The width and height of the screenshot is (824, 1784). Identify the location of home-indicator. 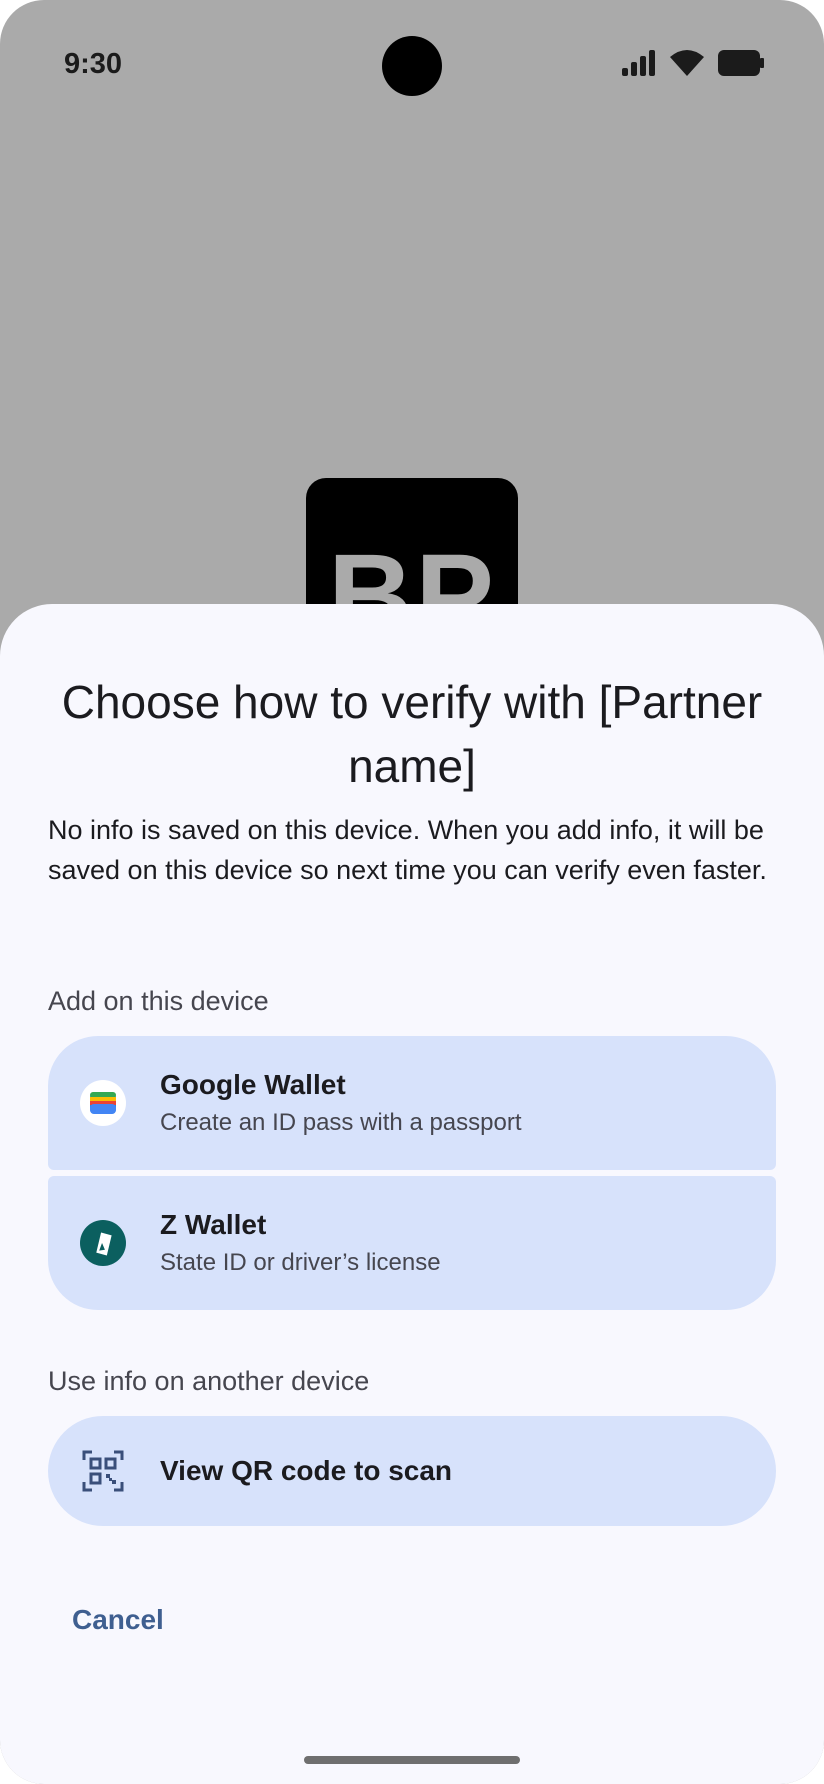
(412, 1760).